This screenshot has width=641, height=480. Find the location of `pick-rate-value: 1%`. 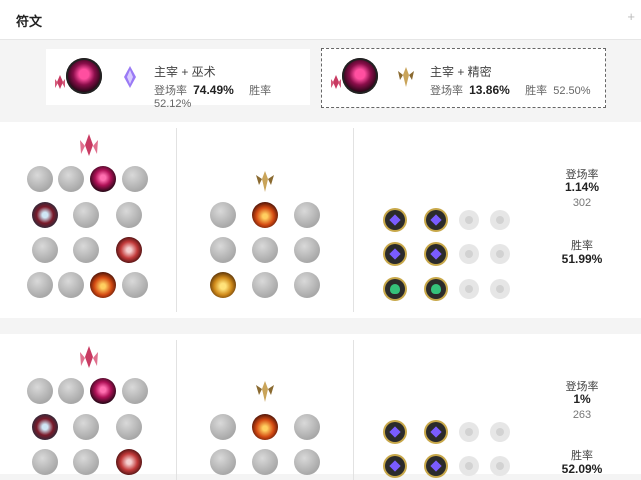

pick-rate-value: 1% is located at coordinates (582, 399).